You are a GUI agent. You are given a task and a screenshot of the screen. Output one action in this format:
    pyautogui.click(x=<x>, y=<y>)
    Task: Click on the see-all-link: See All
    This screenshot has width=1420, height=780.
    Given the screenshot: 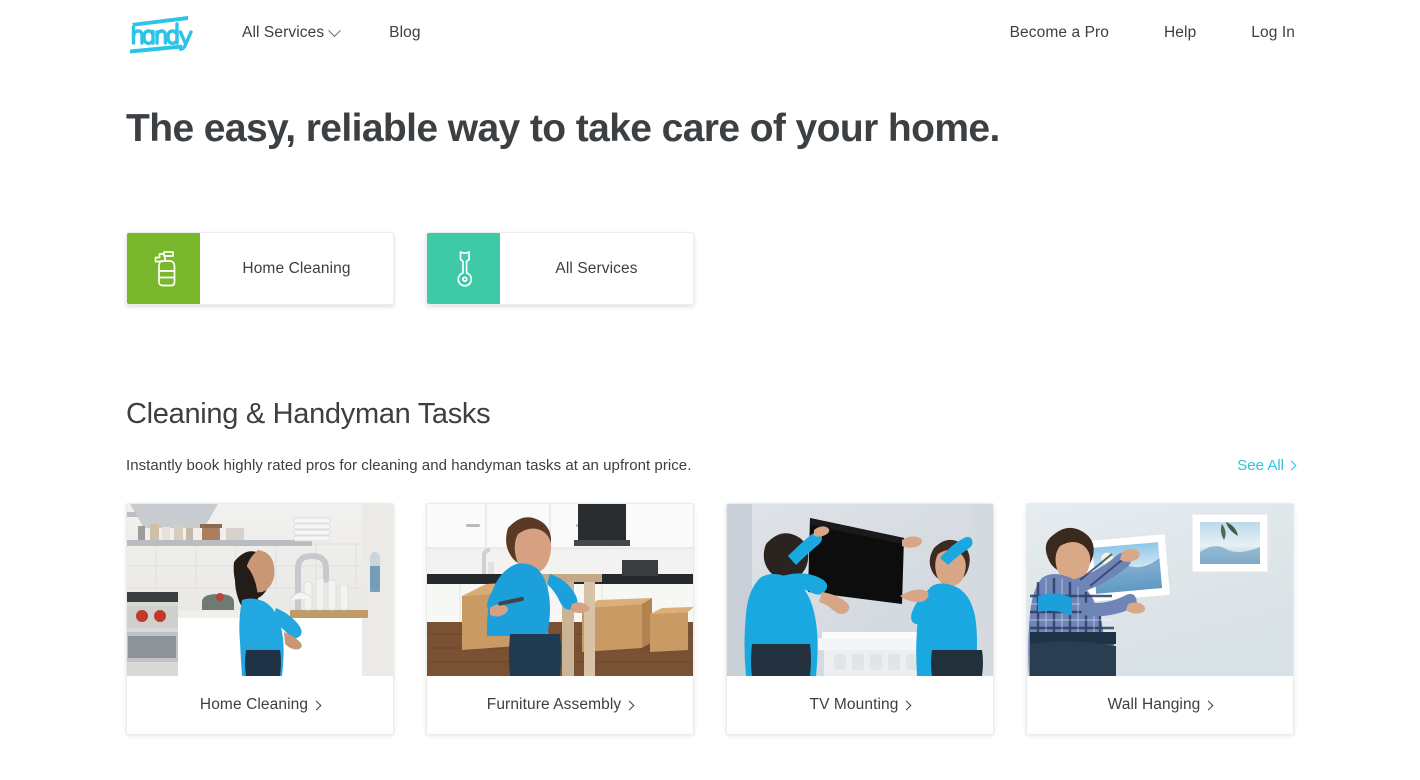 What is the action you would take?
    pyautogui.click(x=1267, y=465)
    